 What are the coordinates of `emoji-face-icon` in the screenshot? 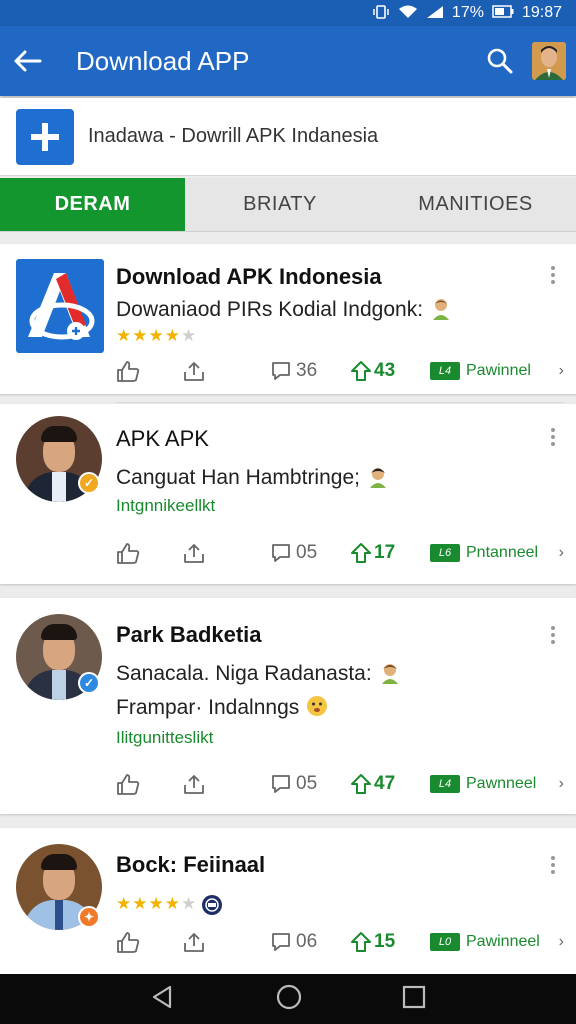 It's located at (317, 707).